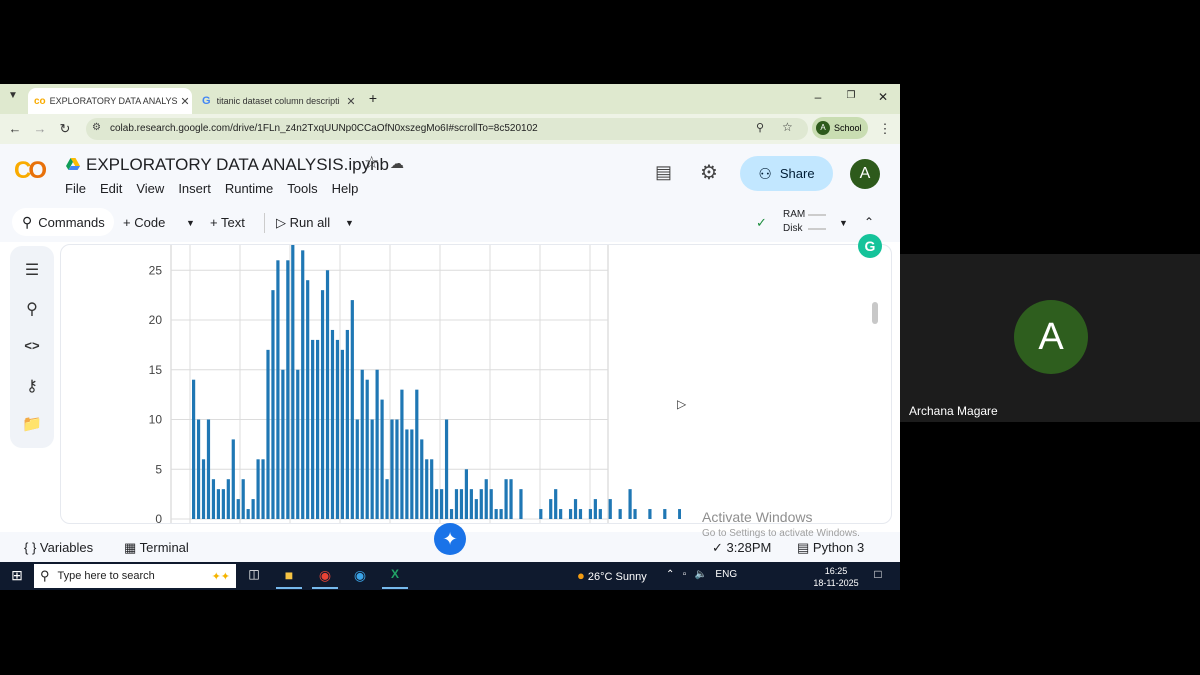 This screenshot has height=675, width=1200. Describe the element at coordinates (73, 164) in the screenshot. I see `google-drive-icon` at that location.